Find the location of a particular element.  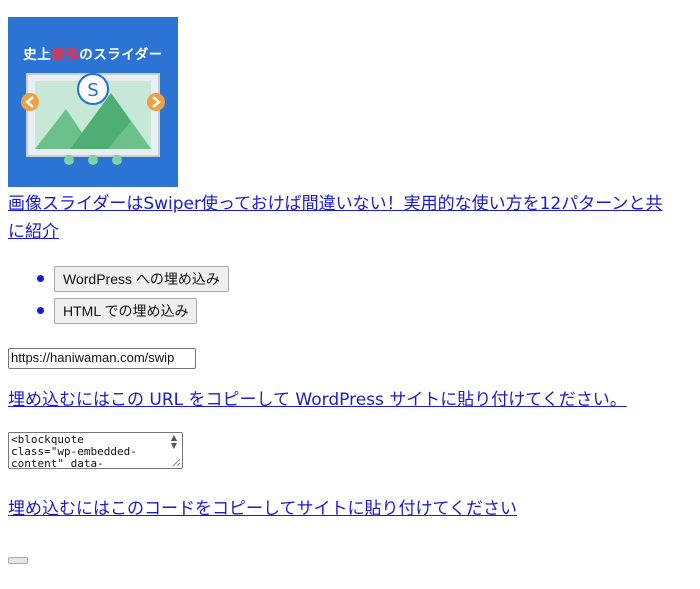

list-item: WordPress への埋め込み is located at coordinates (133, 279).